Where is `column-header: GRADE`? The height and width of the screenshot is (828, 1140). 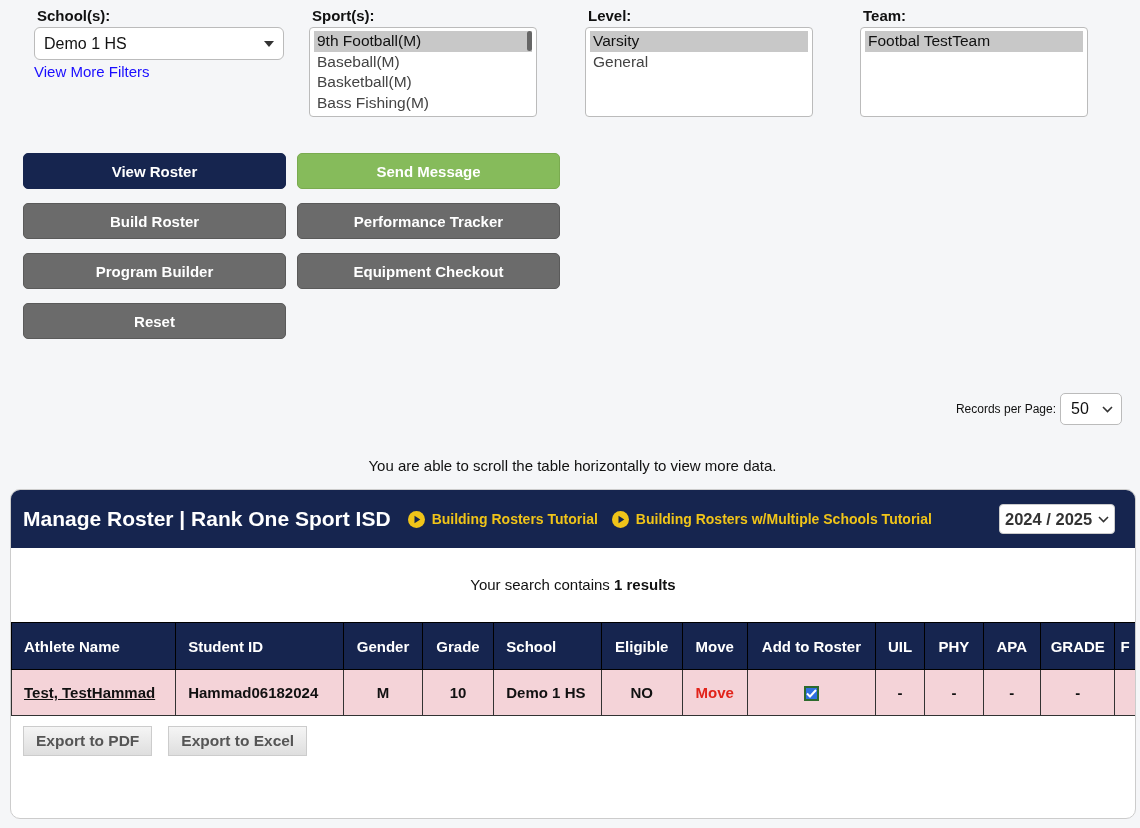
column-header: GRADE is located at coordinates (1077, 646).